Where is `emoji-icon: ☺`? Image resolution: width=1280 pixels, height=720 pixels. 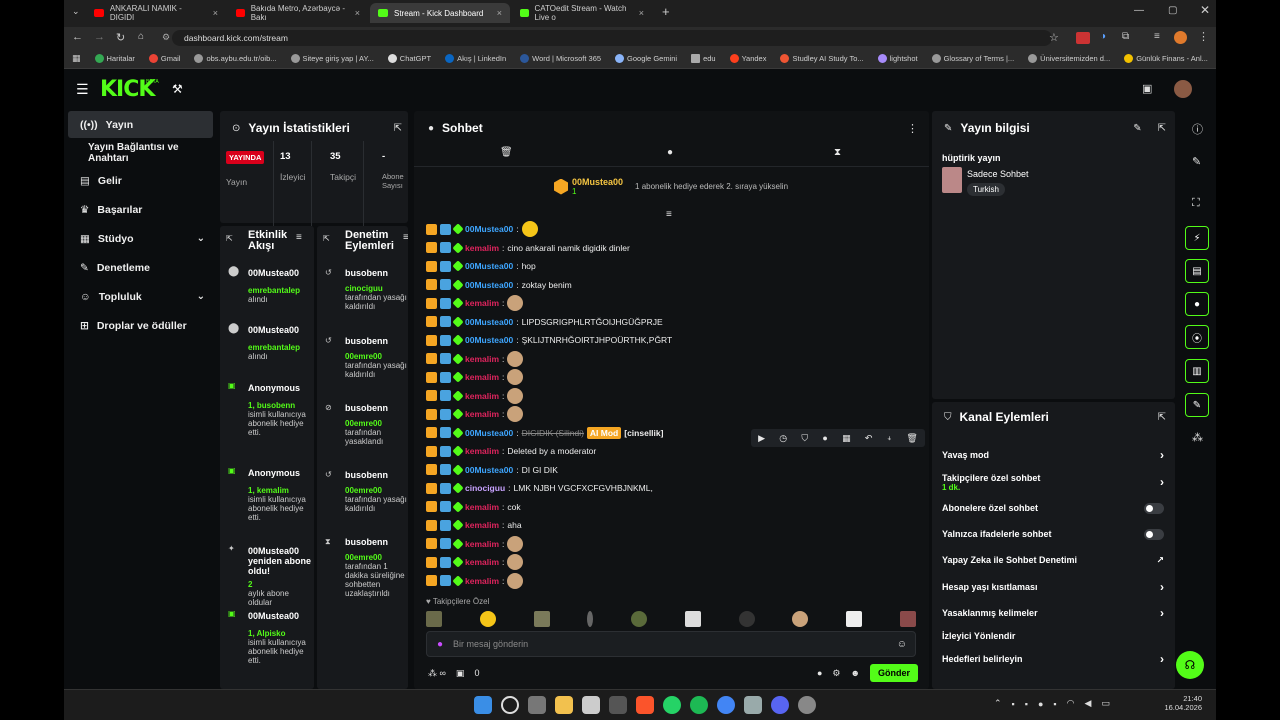 emoji-icon: ☺ is located at coordinates (902, 644).